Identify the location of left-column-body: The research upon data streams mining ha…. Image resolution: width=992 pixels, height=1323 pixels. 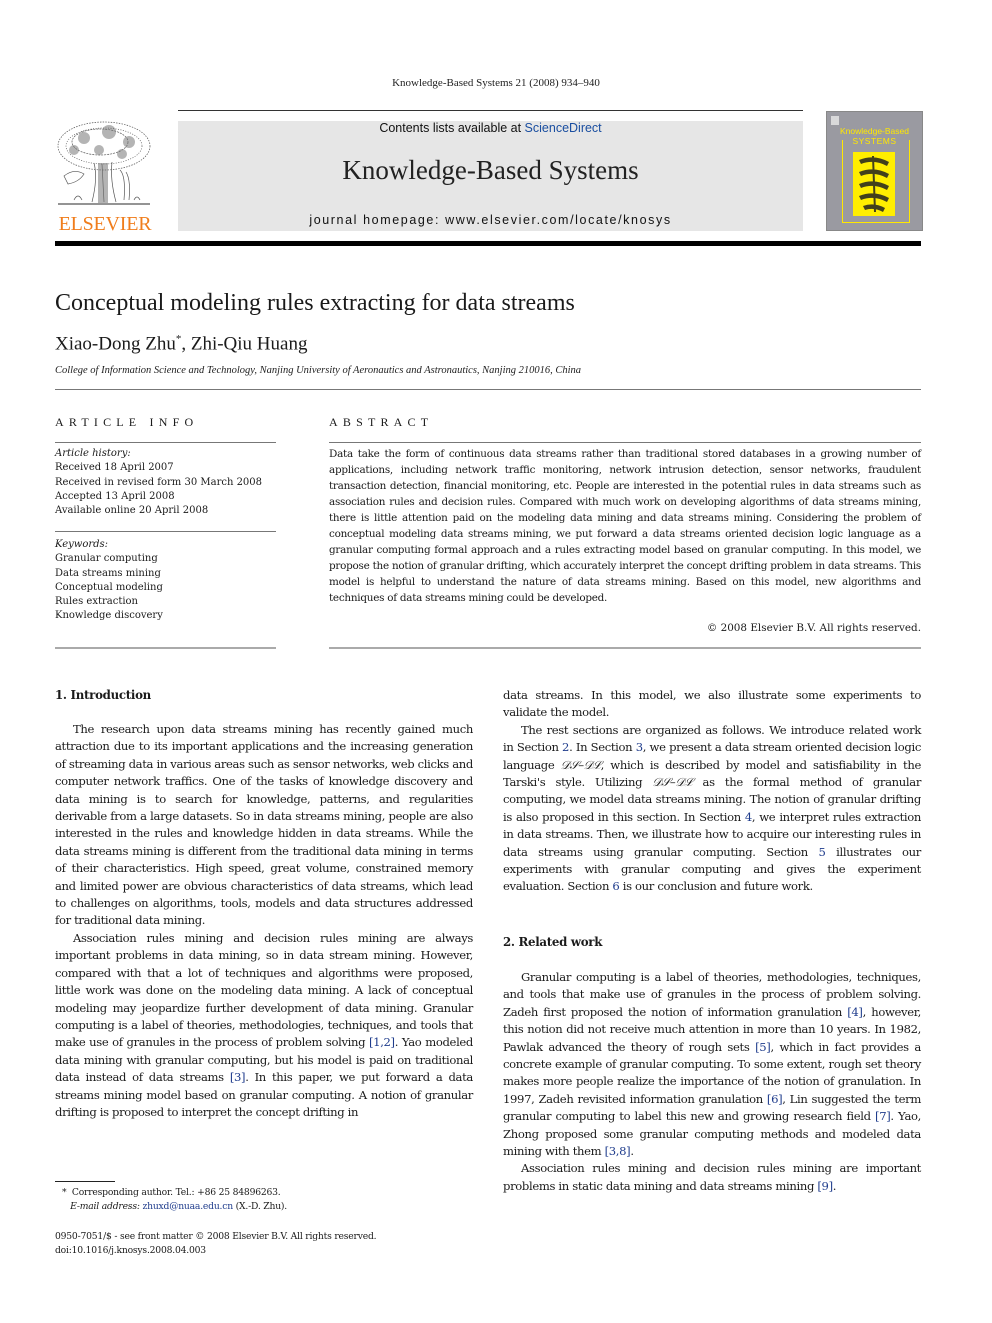
(264, 921).